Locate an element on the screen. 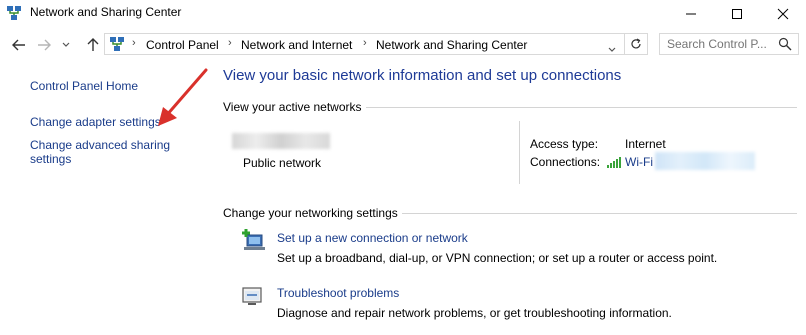  up-arrow-icon is located at coordinates (93, 44).